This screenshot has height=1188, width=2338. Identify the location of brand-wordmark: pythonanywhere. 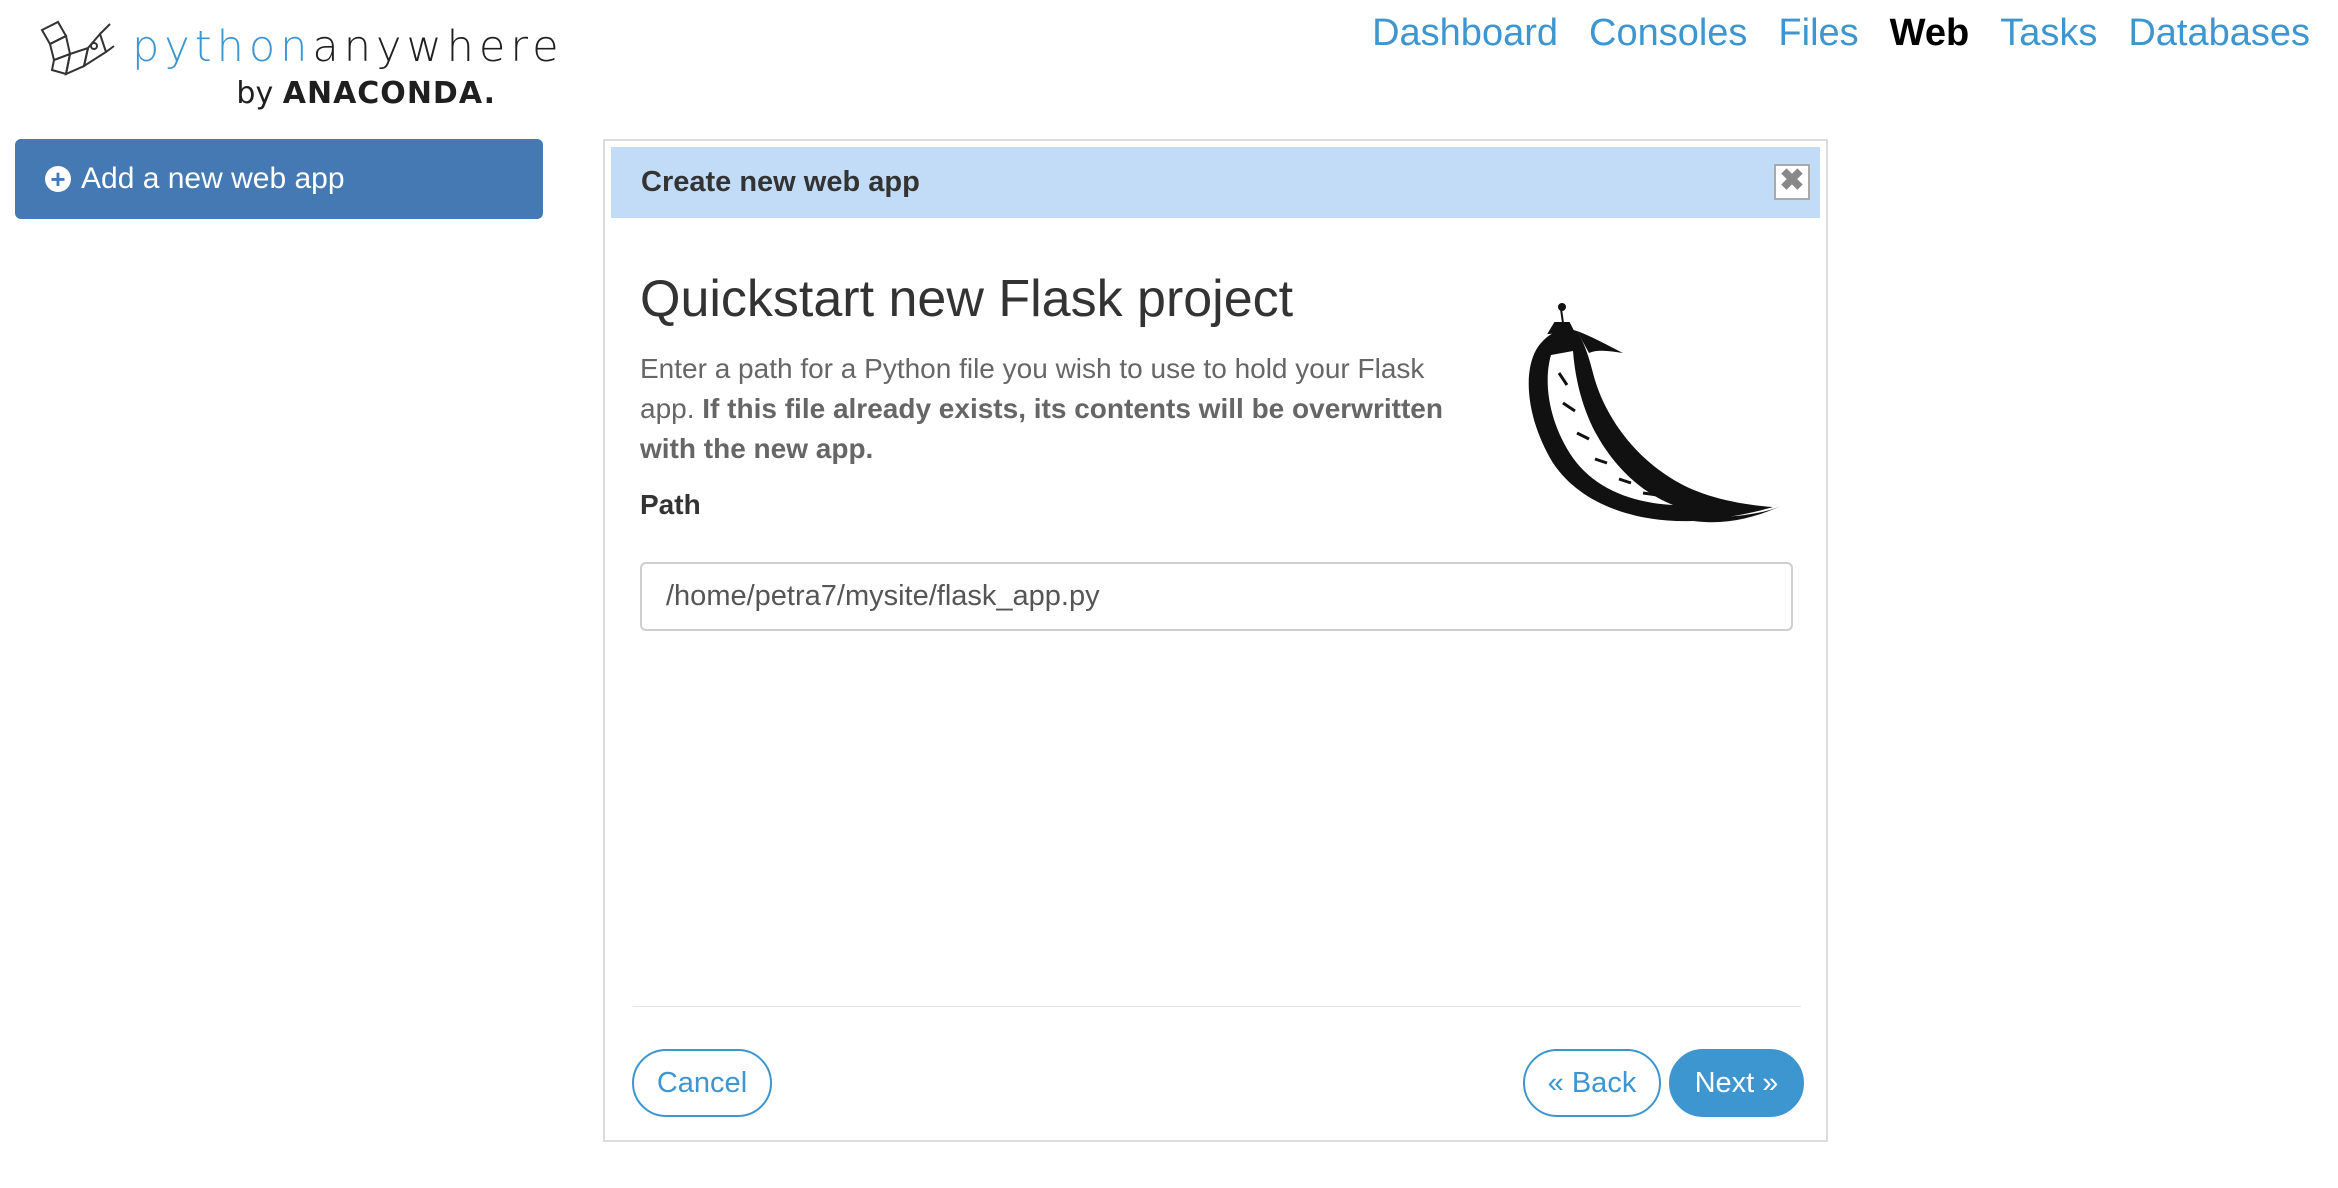
(348, 47).